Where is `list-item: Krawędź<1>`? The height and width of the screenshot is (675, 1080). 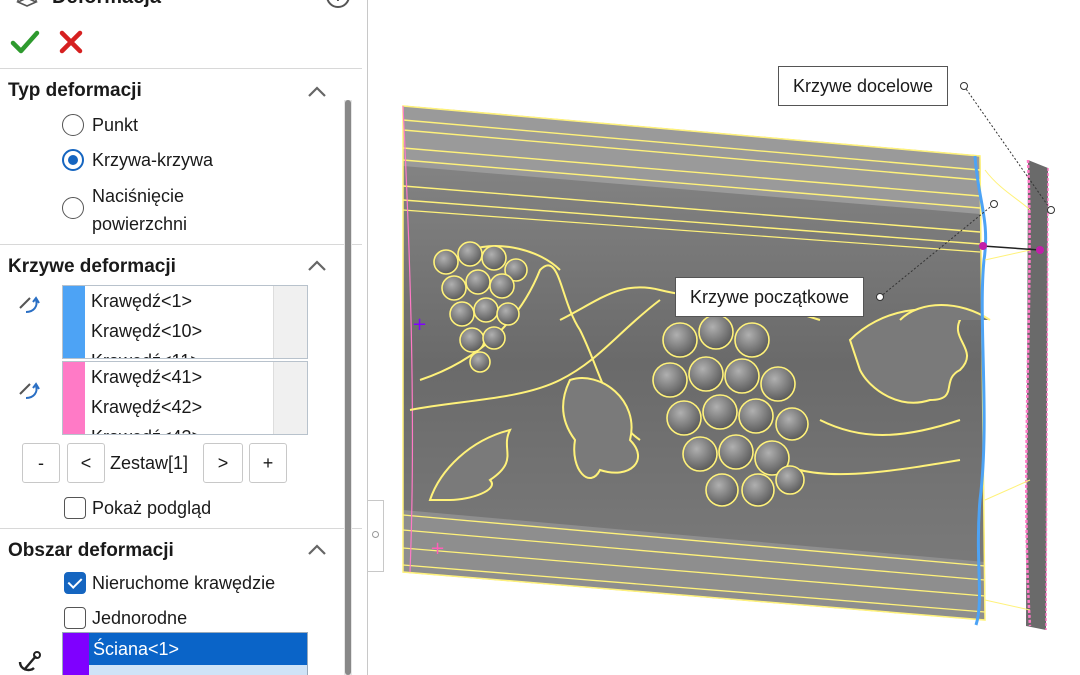
list-item: Krawędź<1> is located at coordinates (181, 301).